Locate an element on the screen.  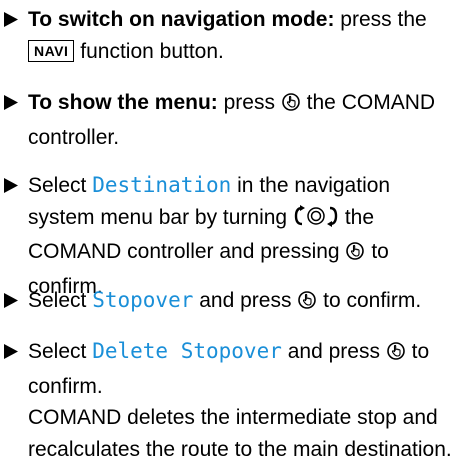
step-2-lead: To show the menu: is located at coordinates (123, 102).